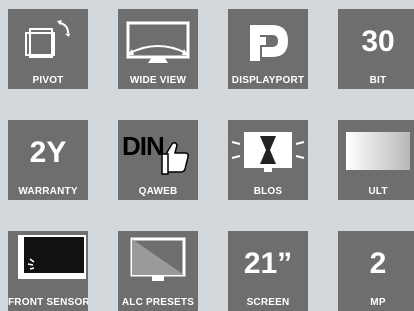 The image size is (414, 311). I want to click on feature-tile-warranty: 2Y WARRANTY, so click(48, 160).